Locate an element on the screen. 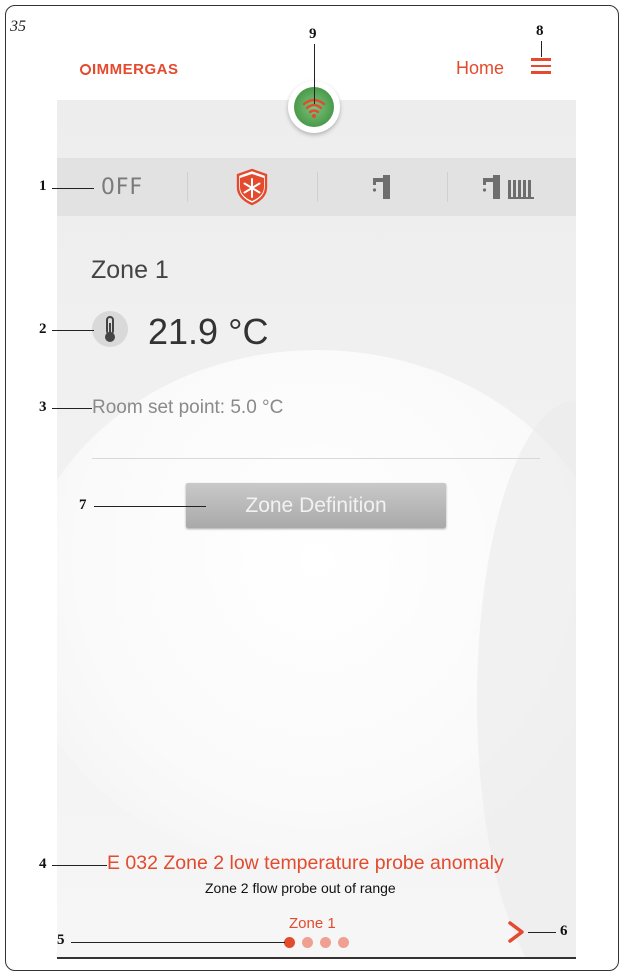  mode-dhw-heating-button is located at coordinates (511, 187).